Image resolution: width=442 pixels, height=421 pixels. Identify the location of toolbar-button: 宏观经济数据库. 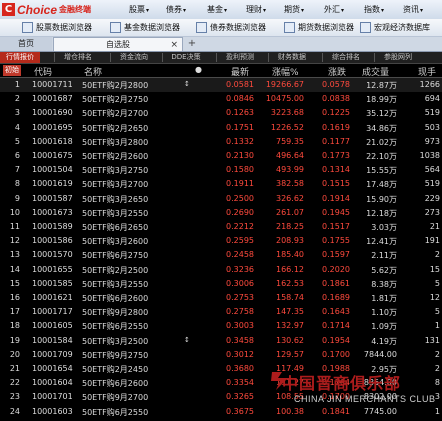
(395, 27).